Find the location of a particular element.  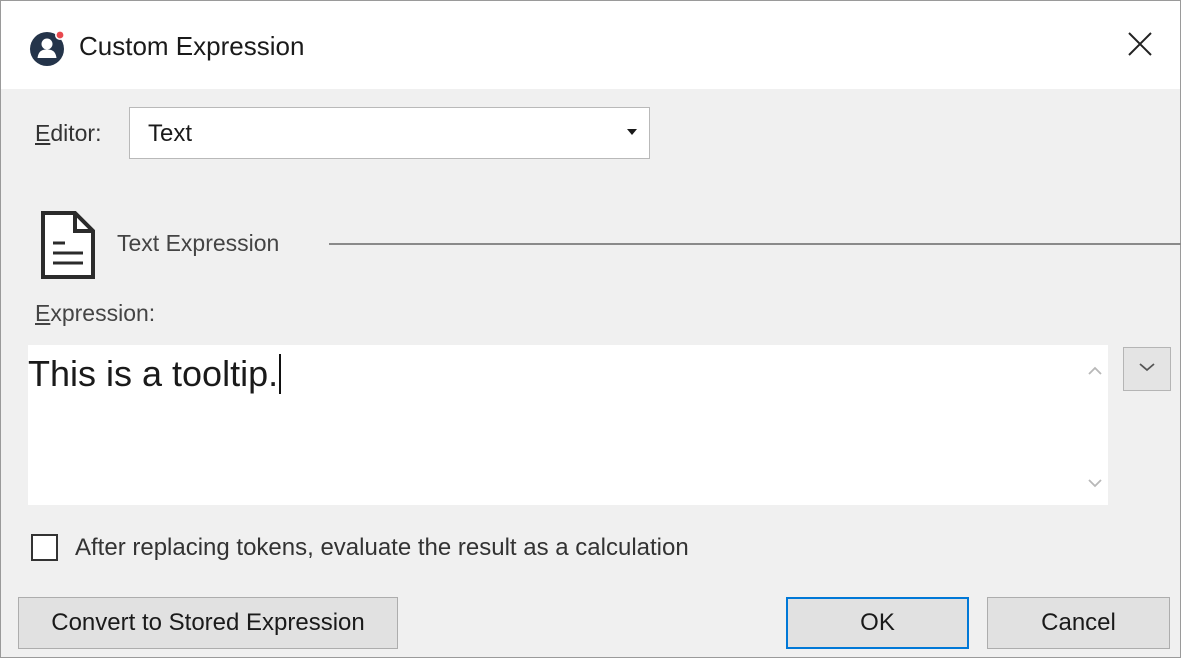

section-title: Text Expression is located at coordinates (198, 243).